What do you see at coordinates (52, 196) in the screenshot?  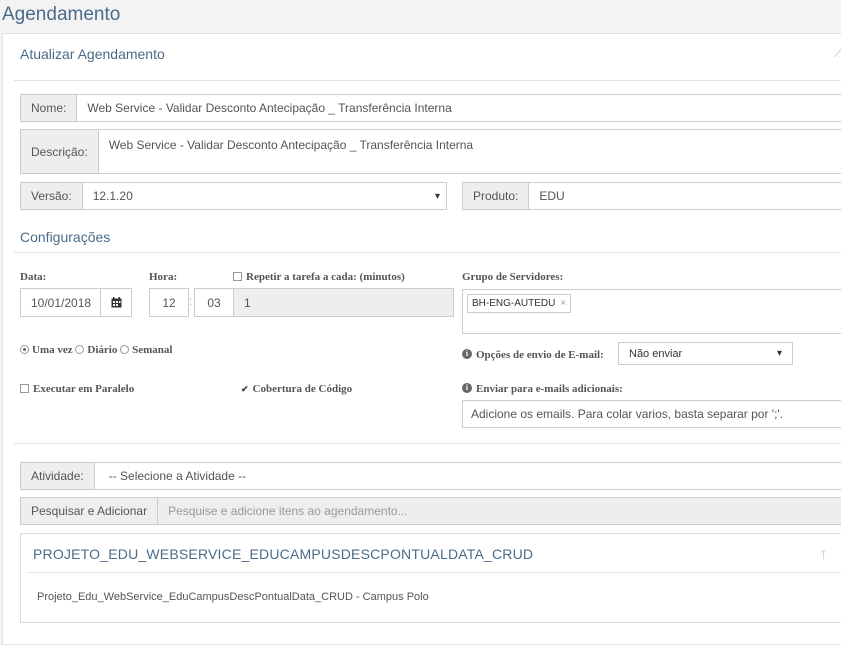 I see `versao-label: Versão:` at bounding box center [52, 196].